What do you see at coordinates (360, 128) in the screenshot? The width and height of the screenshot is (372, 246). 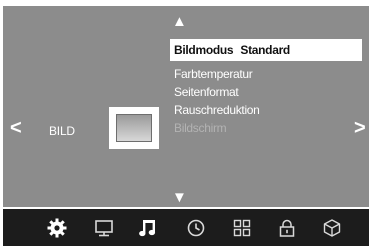 I see `right-arrow-icon: >` at bounding box center [360, 128].